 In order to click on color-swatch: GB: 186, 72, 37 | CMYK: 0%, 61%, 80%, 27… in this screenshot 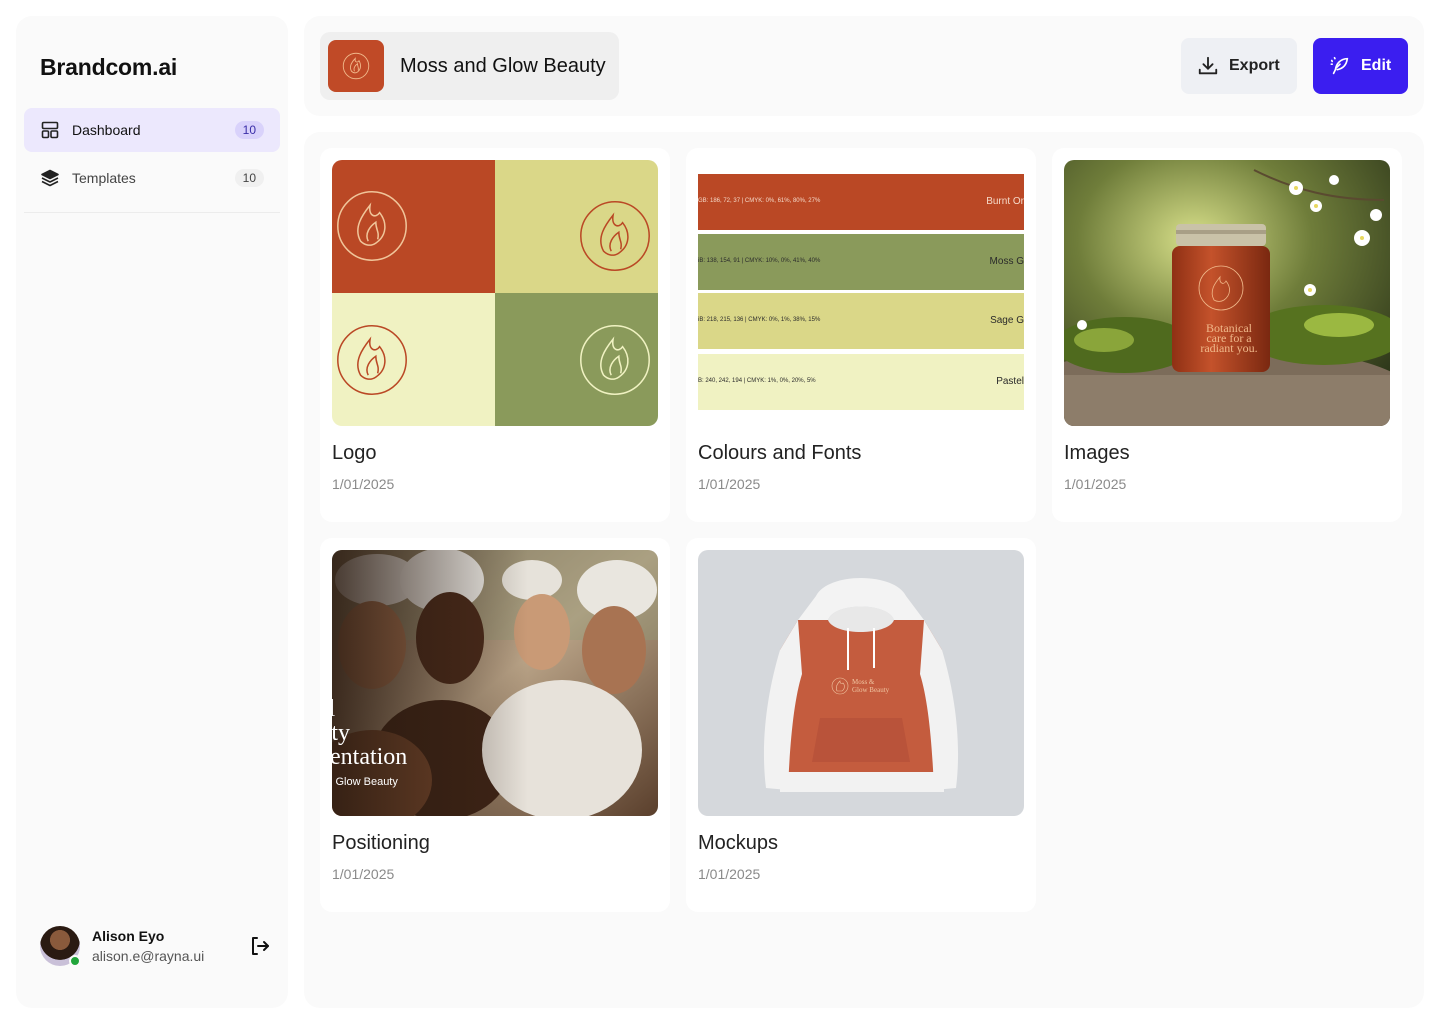, I will do `click(861, 202)`.